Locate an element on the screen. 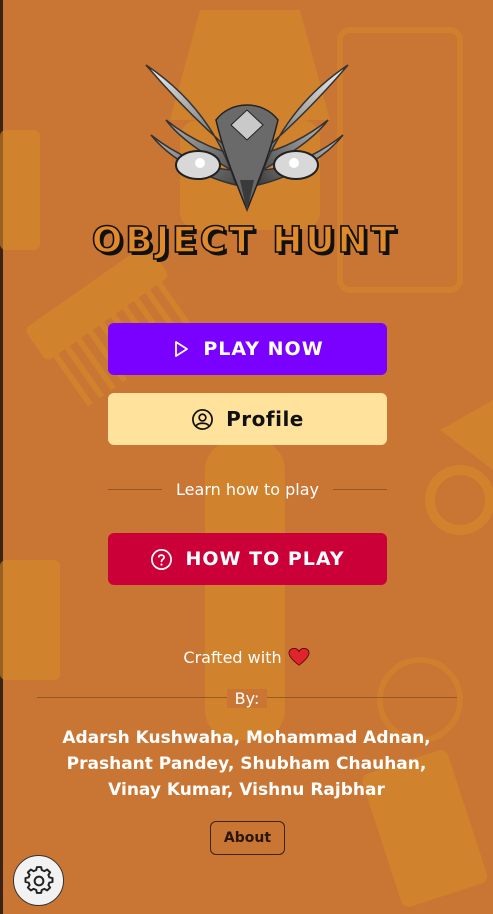  by-divider: By: is located at coordinates (247, 698).